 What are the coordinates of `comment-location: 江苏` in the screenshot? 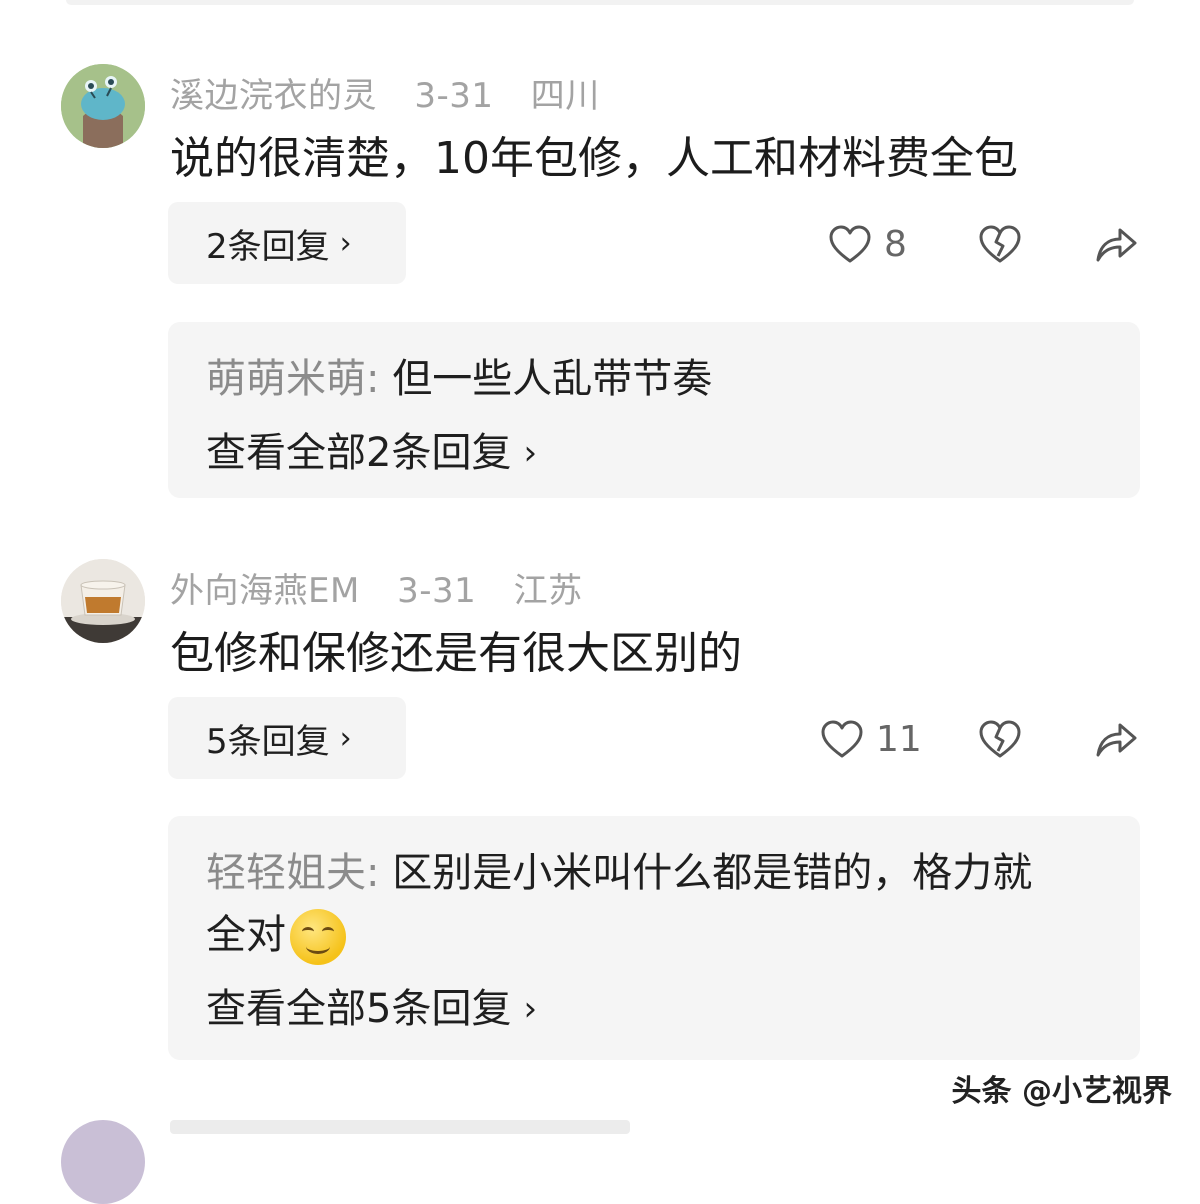 It's located at (548, 591).